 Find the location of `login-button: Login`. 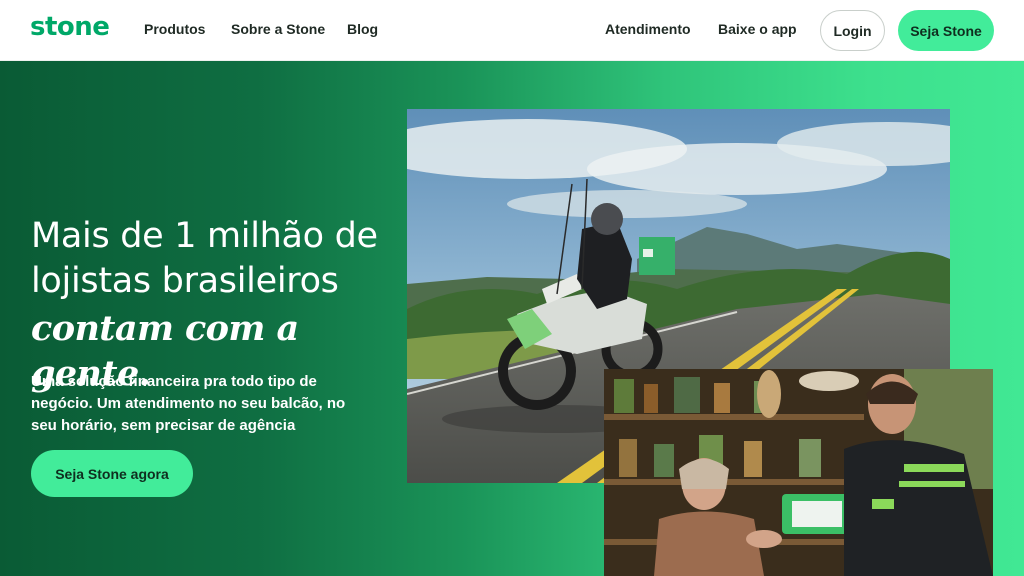

login-button: Login is located at coordinates (852, 30).